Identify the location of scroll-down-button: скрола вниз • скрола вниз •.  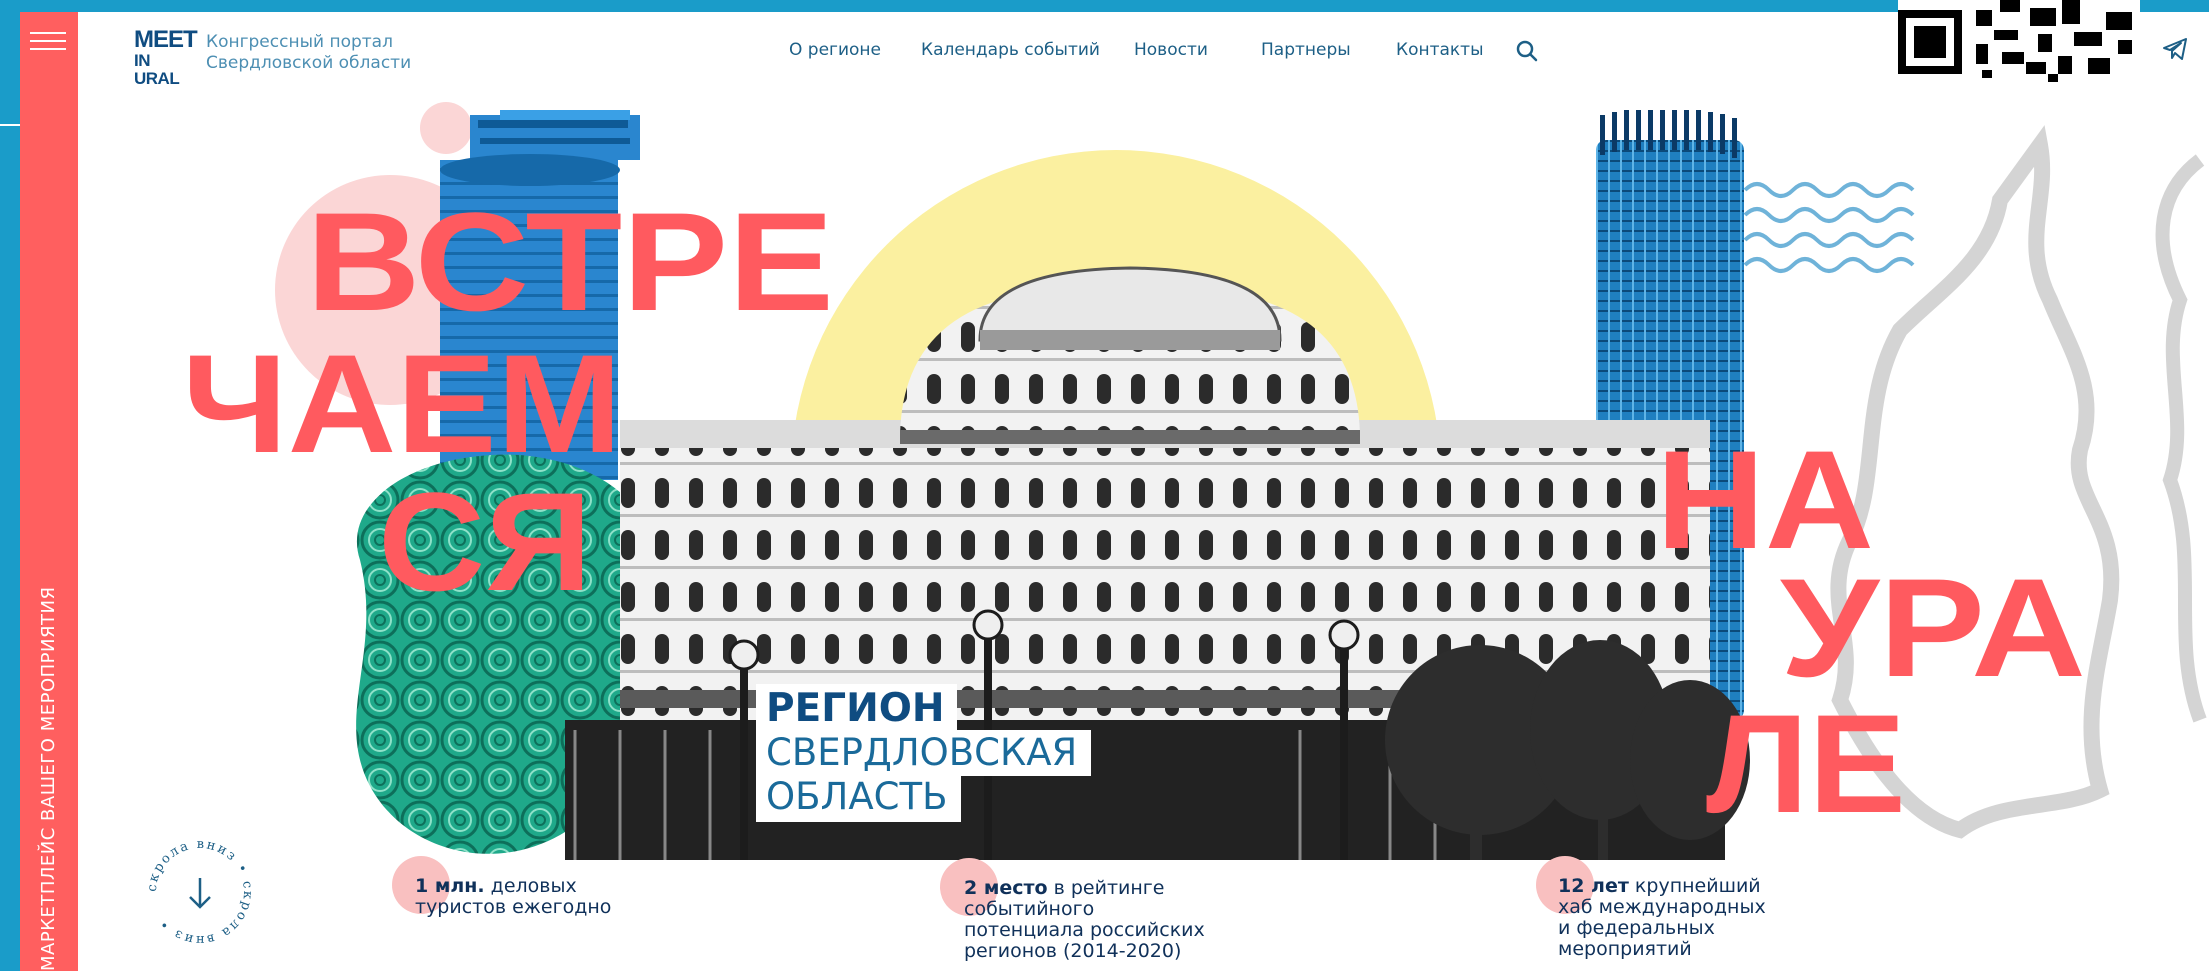
(200, 892).